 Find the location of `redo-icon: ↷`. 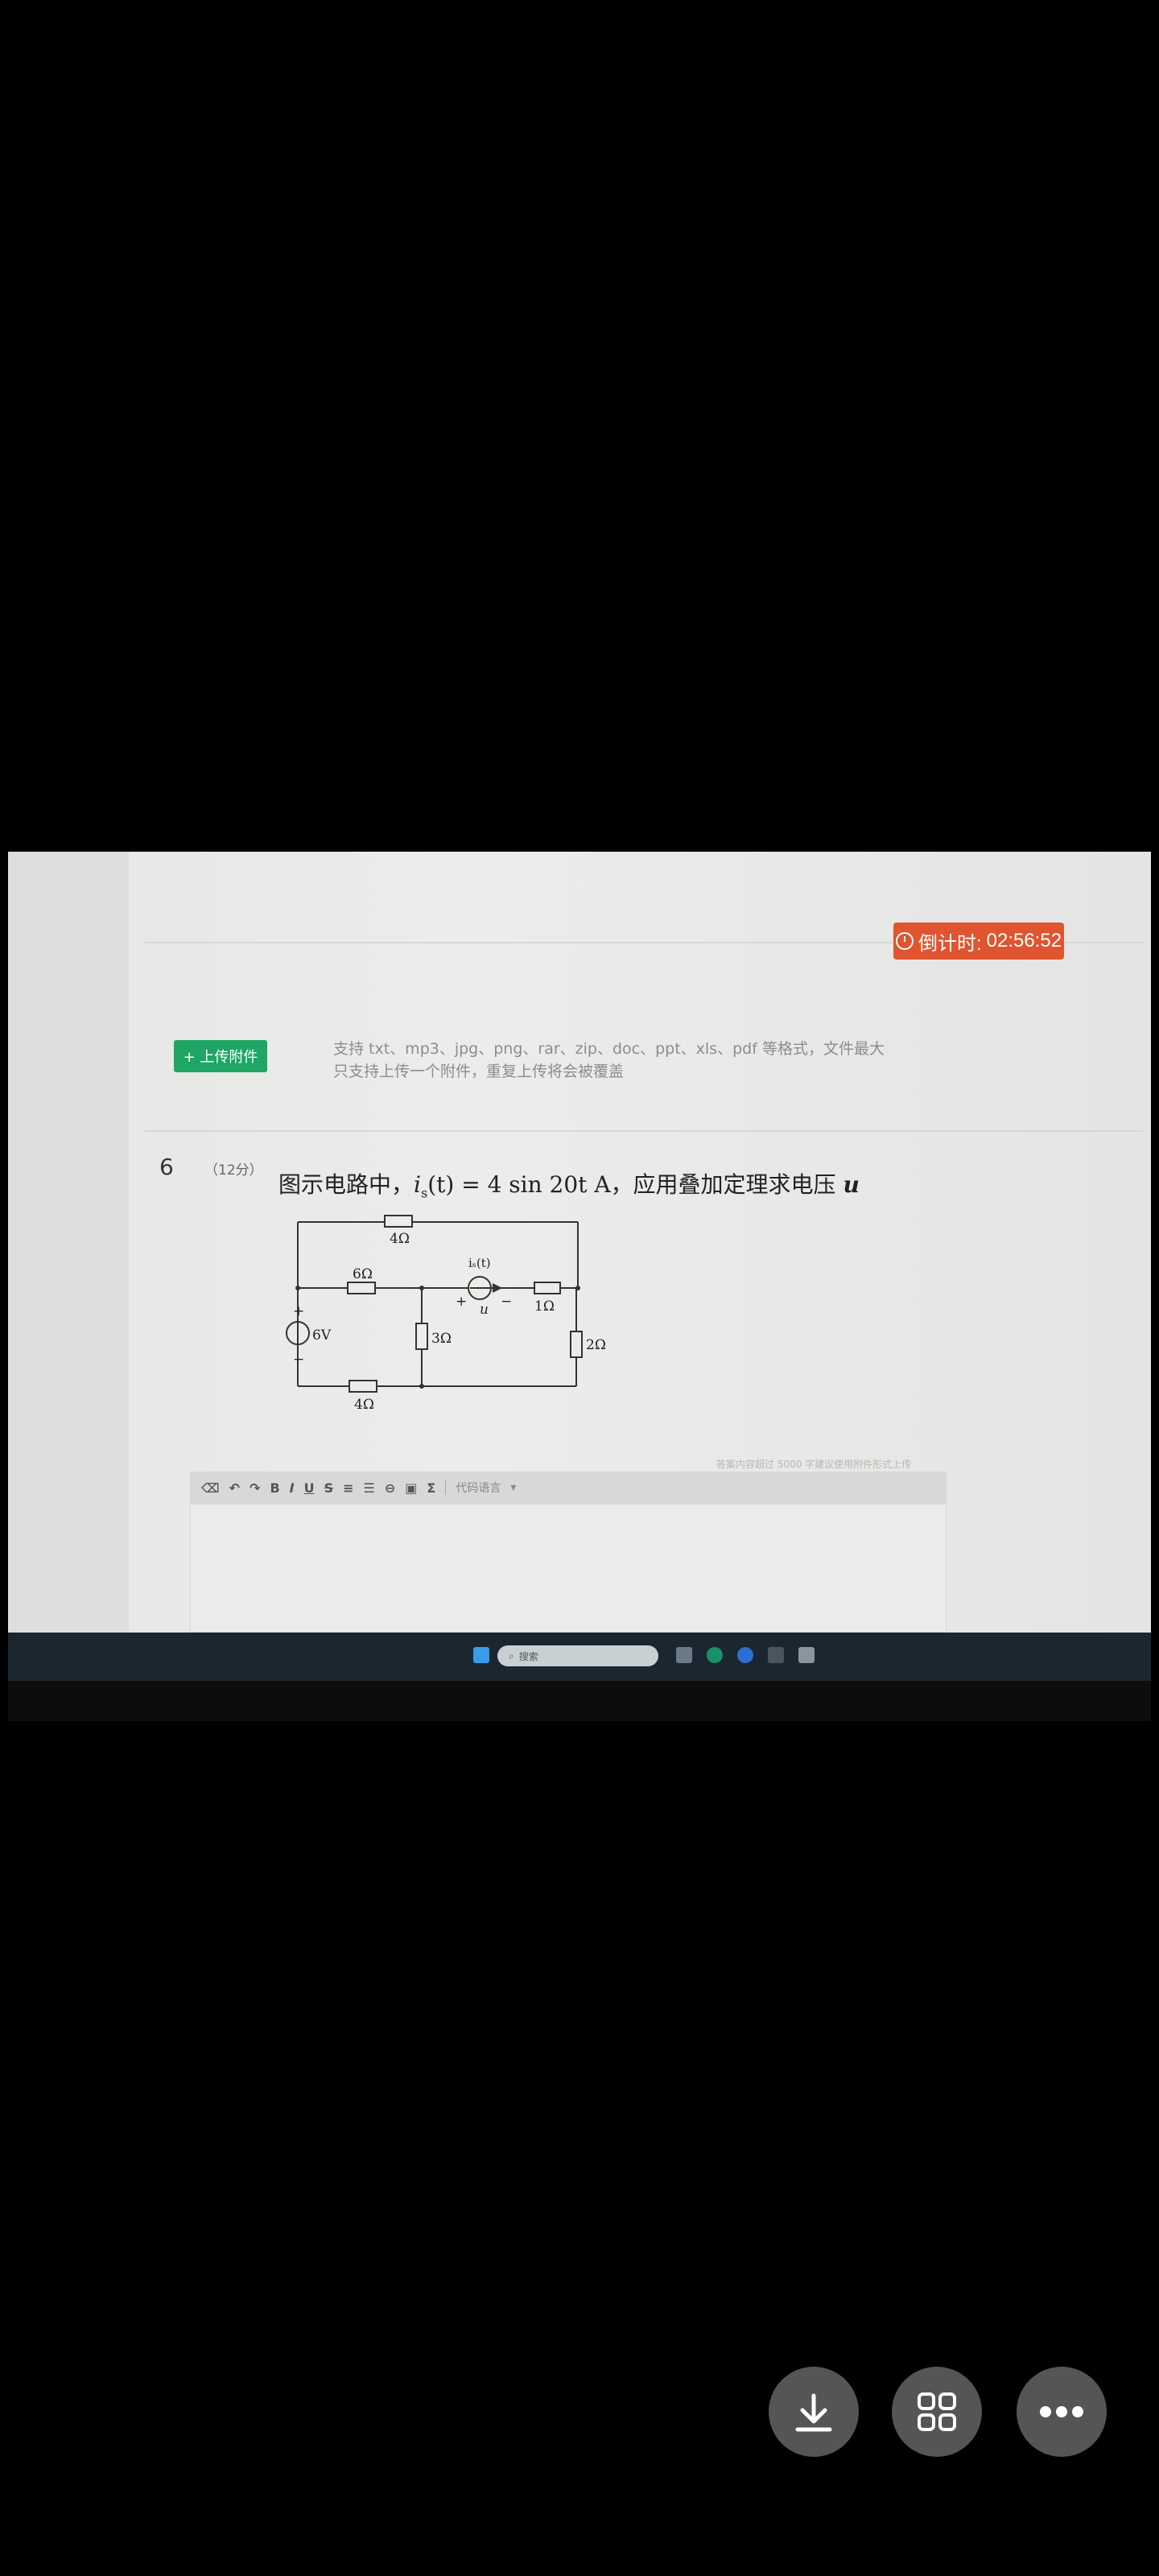

redo-icon: ↷ is located at coordinates (255, 1488).